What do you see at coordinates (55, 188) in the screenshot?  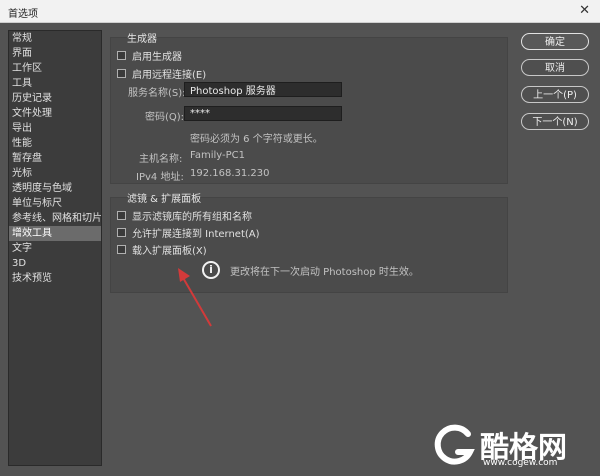 I see `sidebar-item-transparency: 透明度与色域` at bounding box center [55, 188].